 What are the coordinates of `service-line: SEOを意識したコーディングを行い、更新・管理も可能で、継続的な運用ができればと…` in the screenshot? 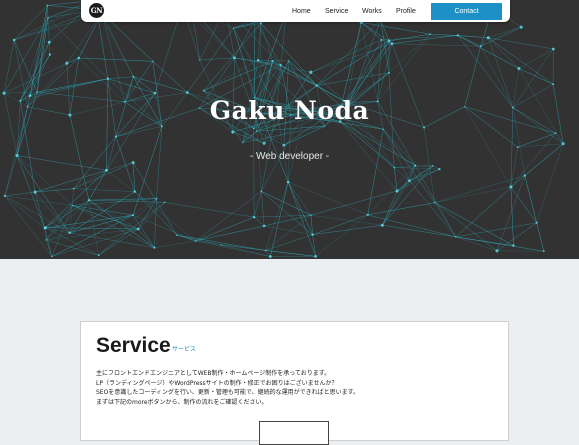 It's located at (296, 393).